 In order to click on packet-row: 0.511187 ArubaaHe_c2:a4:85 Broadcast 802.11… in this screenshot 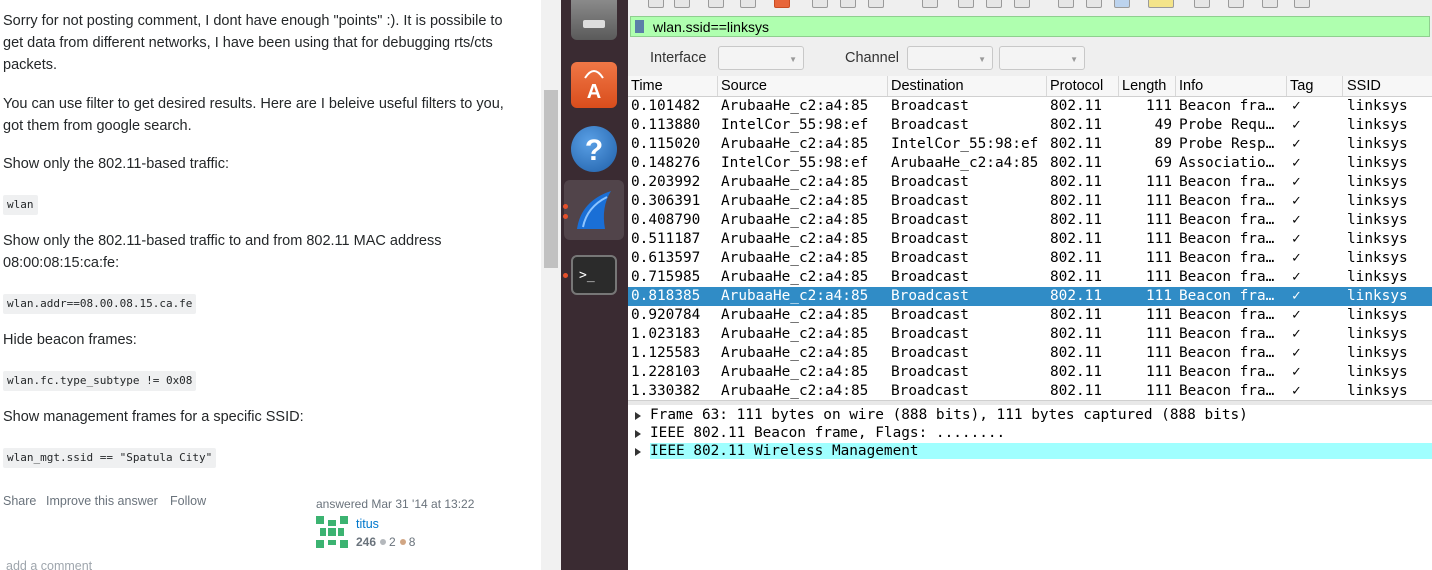, I will do `click(1030, 239)`.